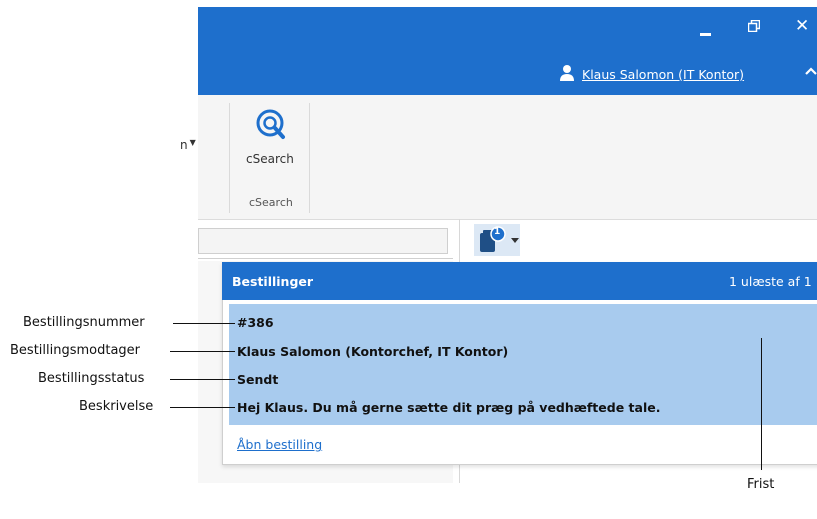 The height and width of the screenshot is (519, 817). What do you see at coordinates (810, 71) in the screenshot?
I see `chevron-up-icon` at bounding box center [810, 71].